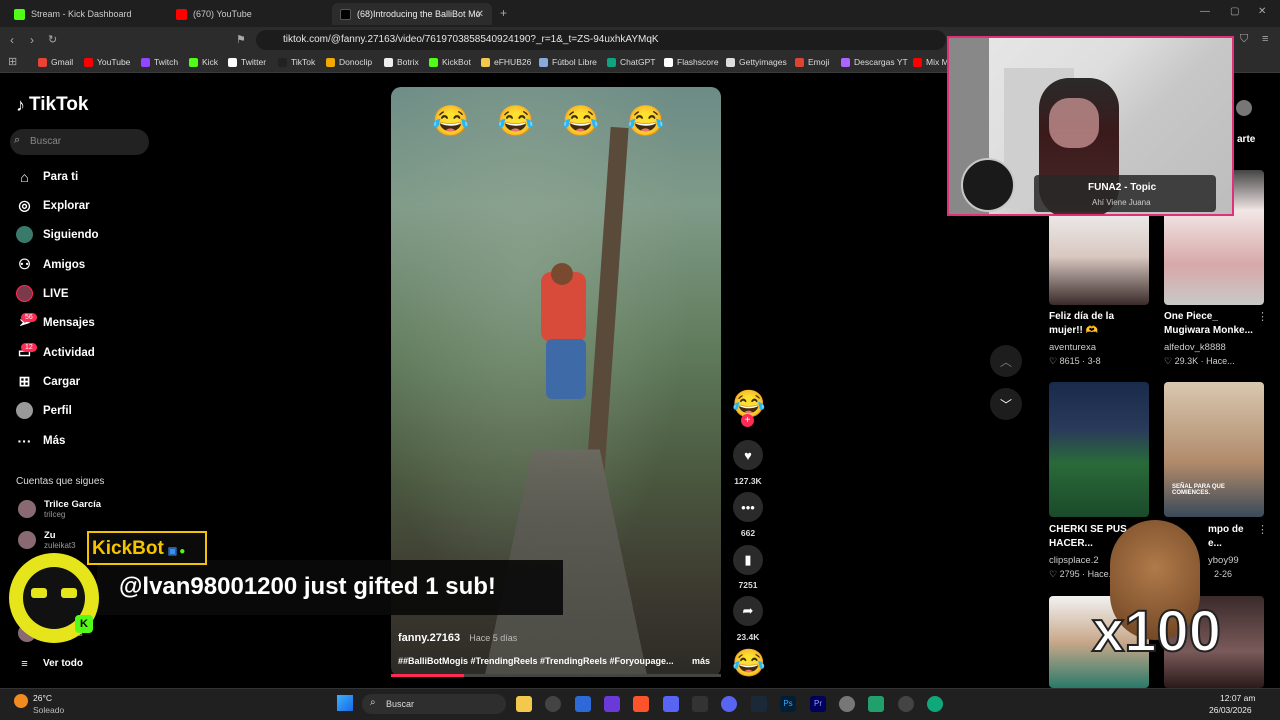  Describe the element at coordinates (71, 234) in the screenshot. I see `nav-label: Siguiendo` at that location.